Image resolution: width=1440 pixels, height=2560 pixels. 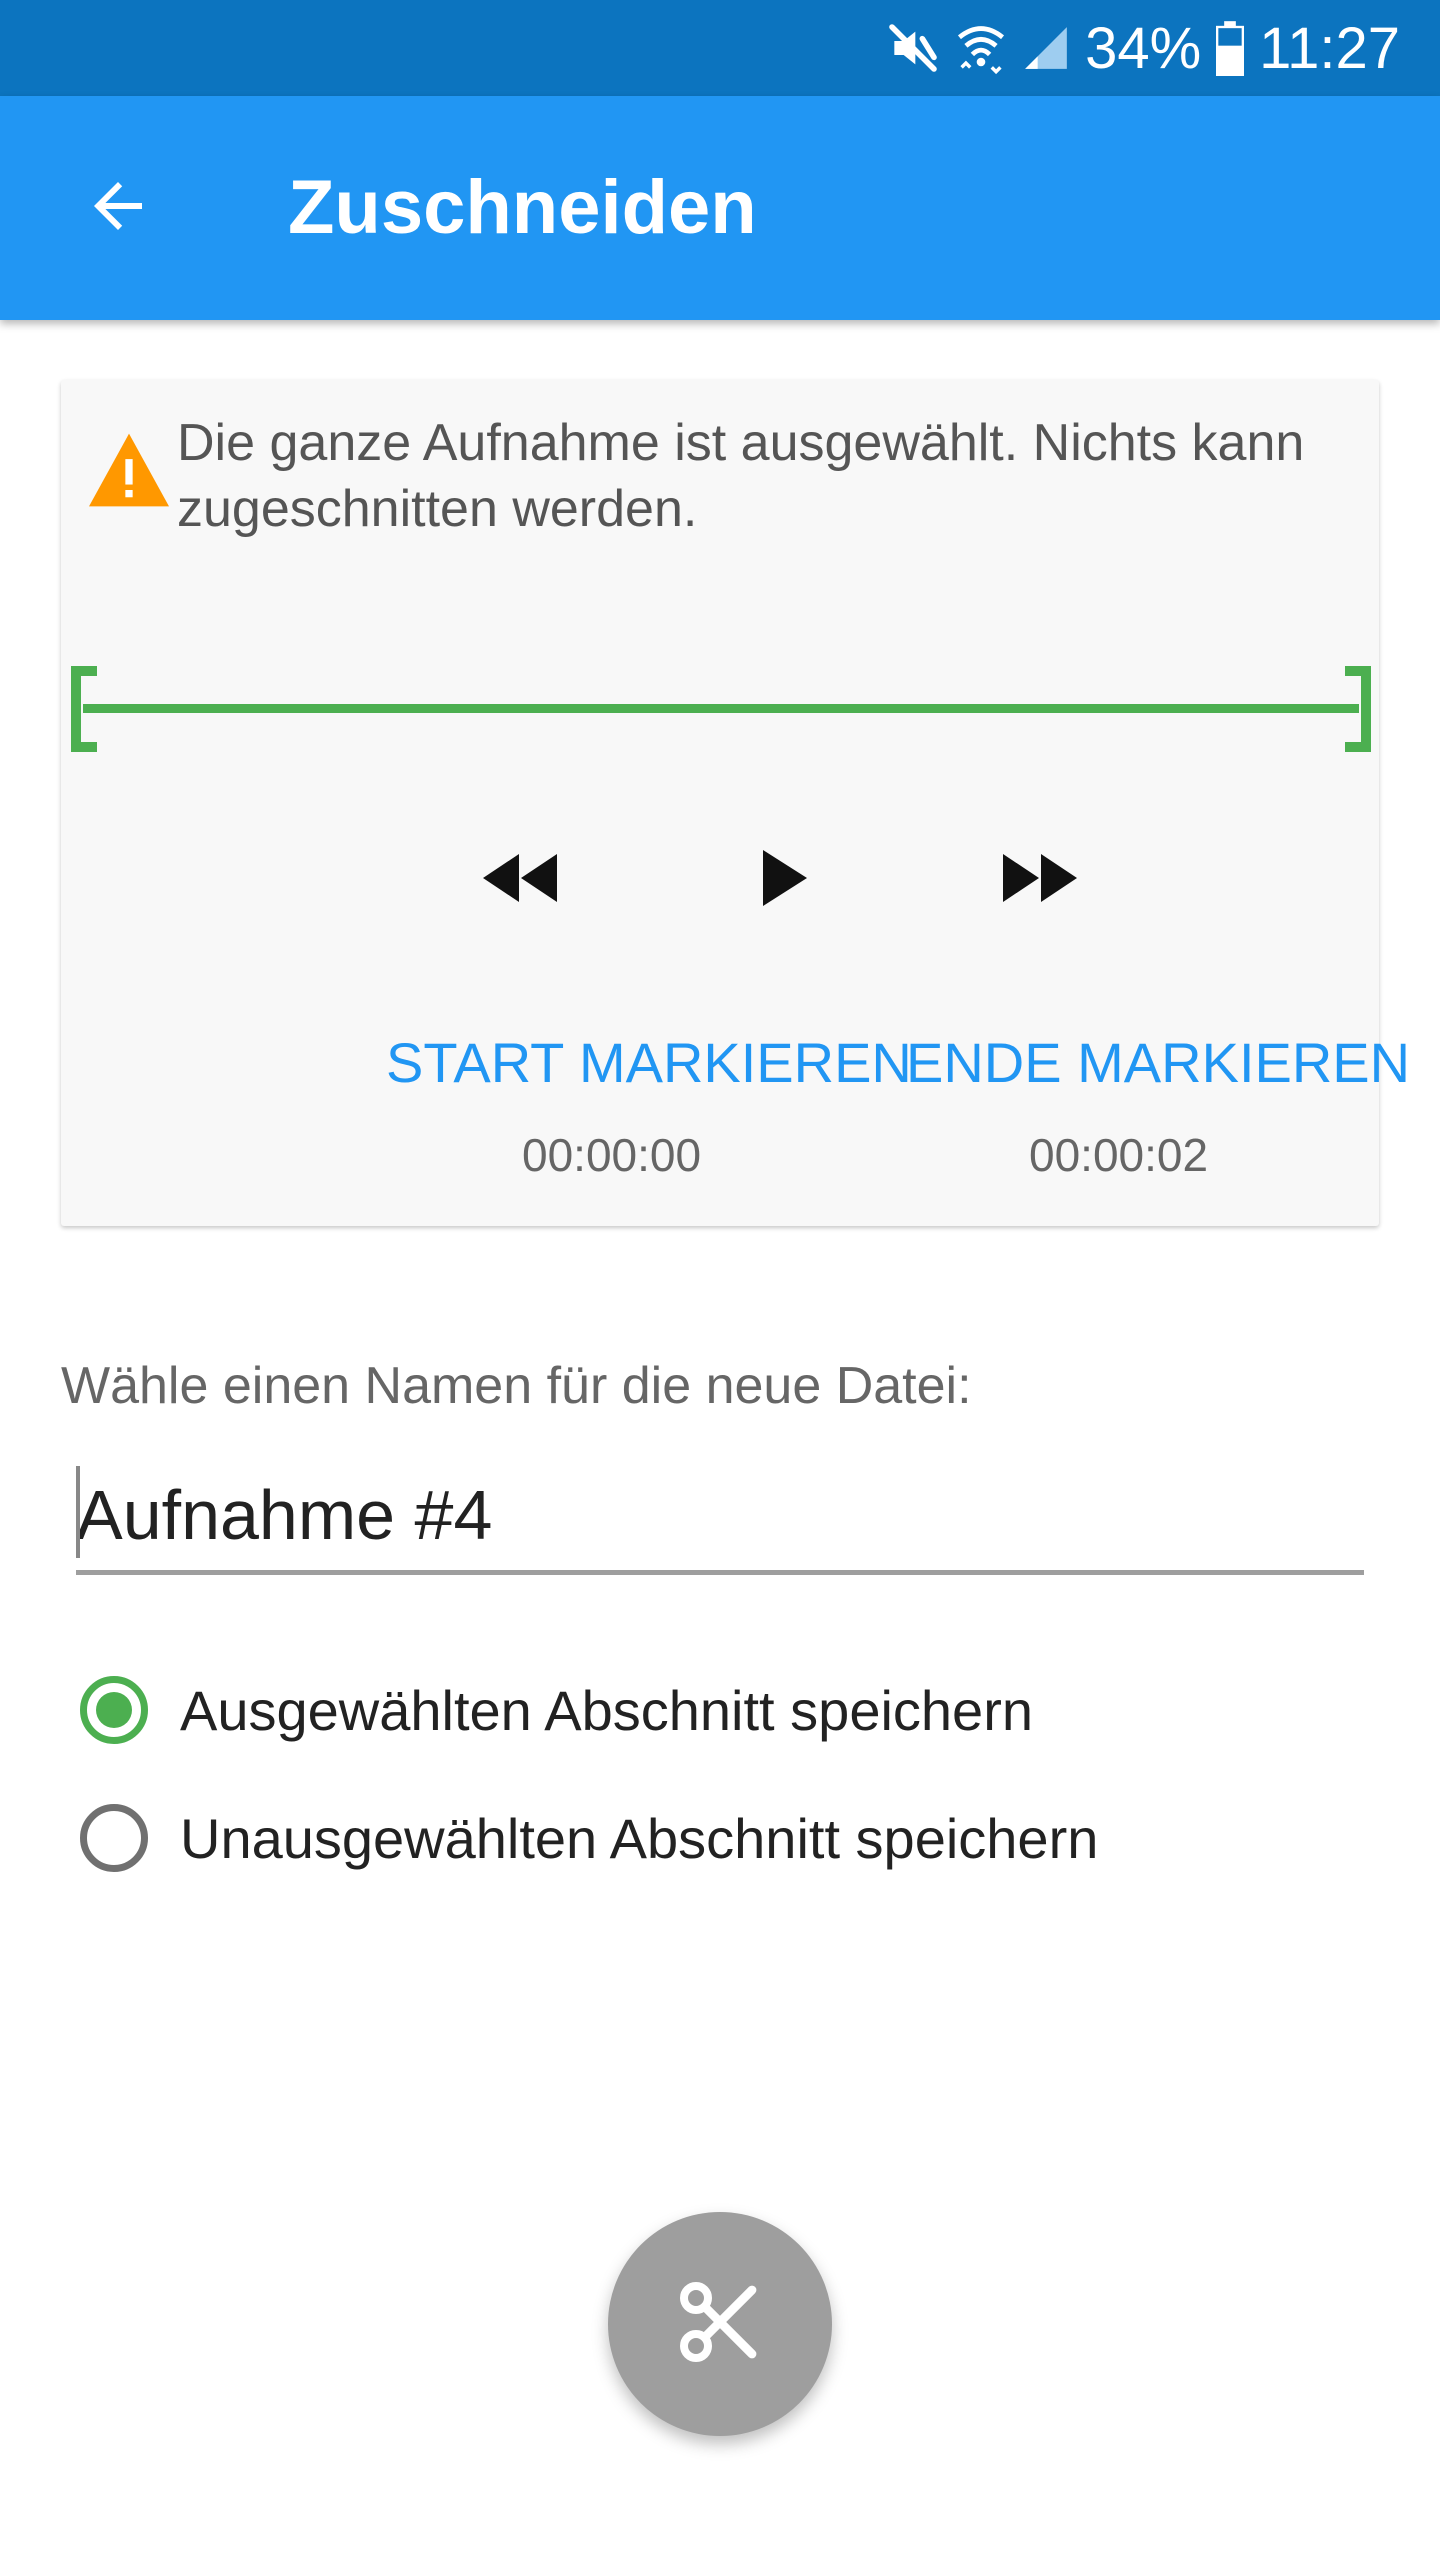 I want to click on radio-save-selected: Ausgewählten Abschnitt speichern, so click(x=556, y=1710).